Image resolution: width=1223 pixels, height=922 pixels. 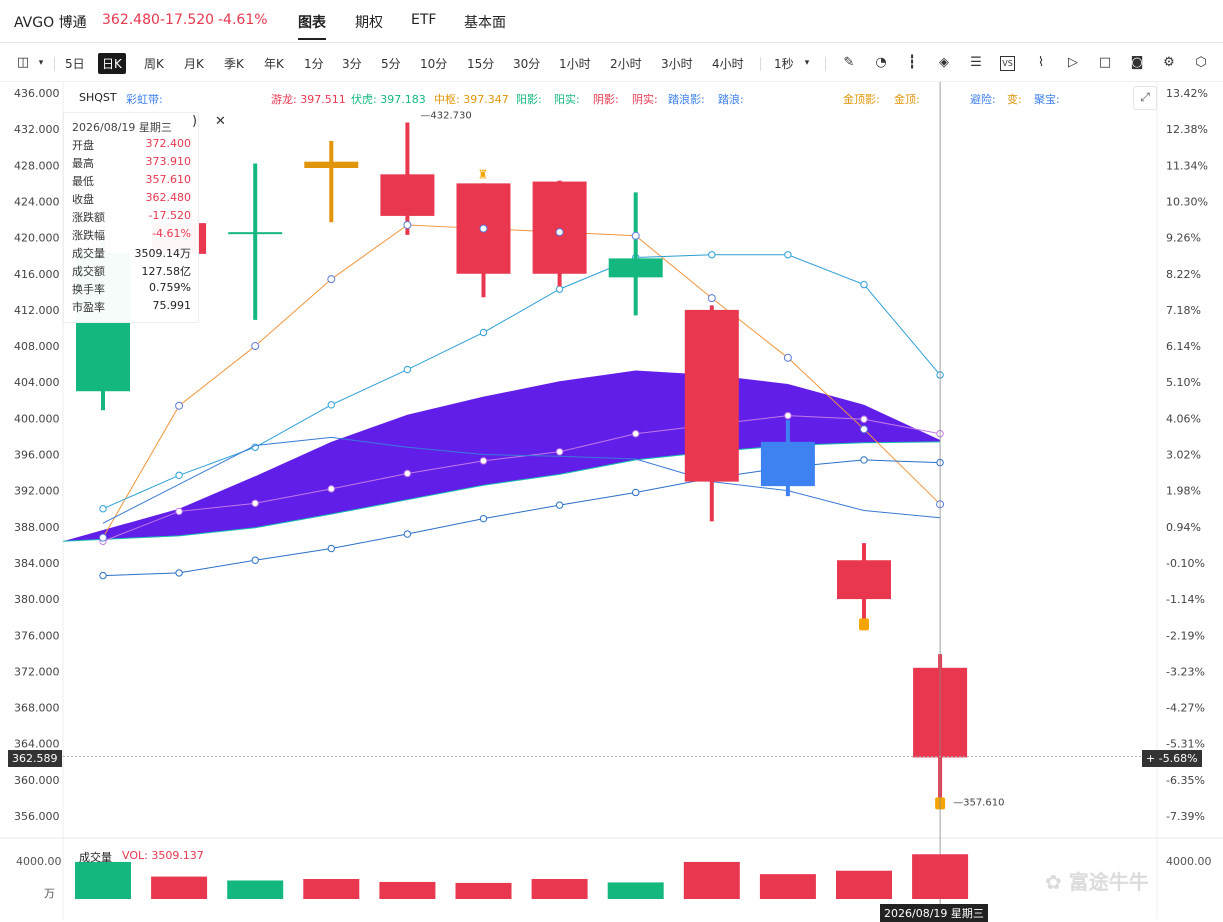 What do you see at coordinates (1007, 63) in the screenshot?
I see `vs-icon: VS` at bounding box center [1007, 63].